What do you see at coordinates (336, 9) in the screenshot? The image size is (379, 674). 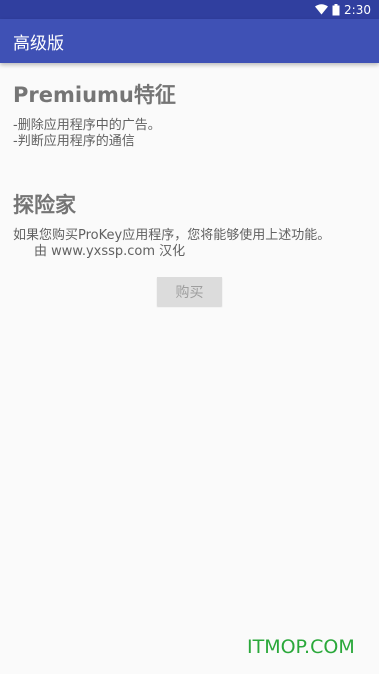 I see `battery-icon` at bounding box center [336, 9].